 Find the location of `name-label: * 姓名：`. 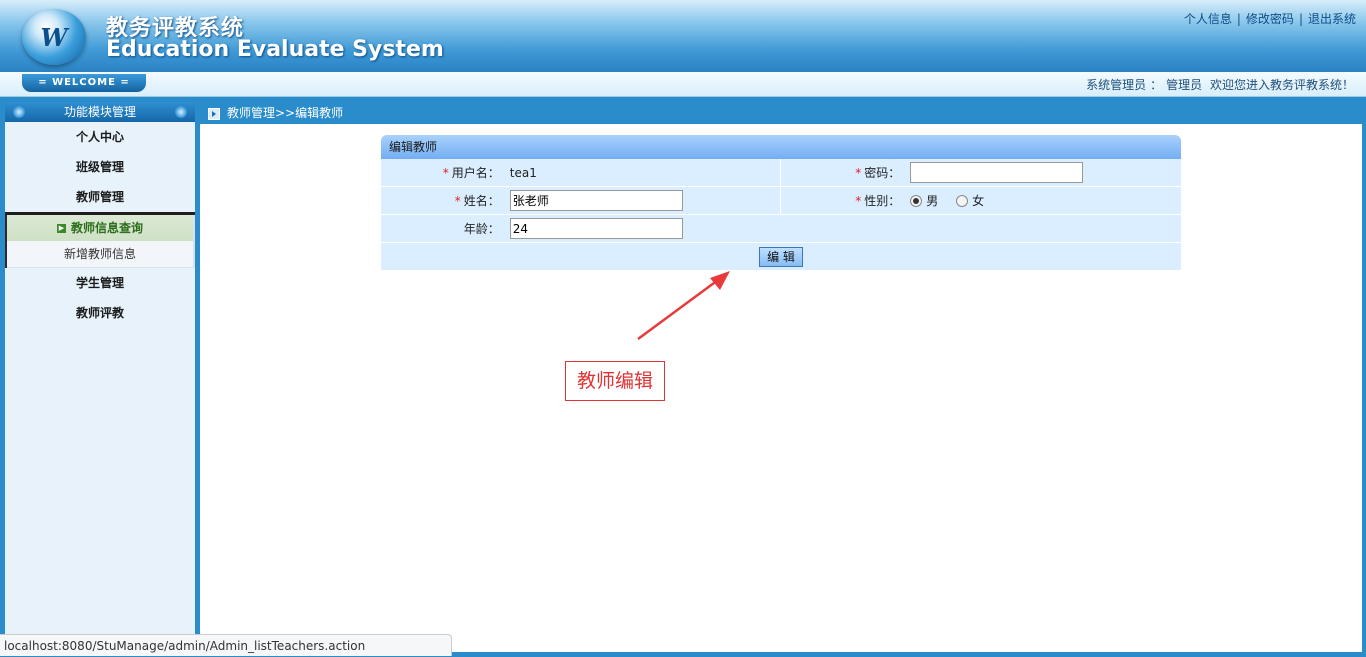

name-label: * 姓名： is located at coordinates (444, 200).